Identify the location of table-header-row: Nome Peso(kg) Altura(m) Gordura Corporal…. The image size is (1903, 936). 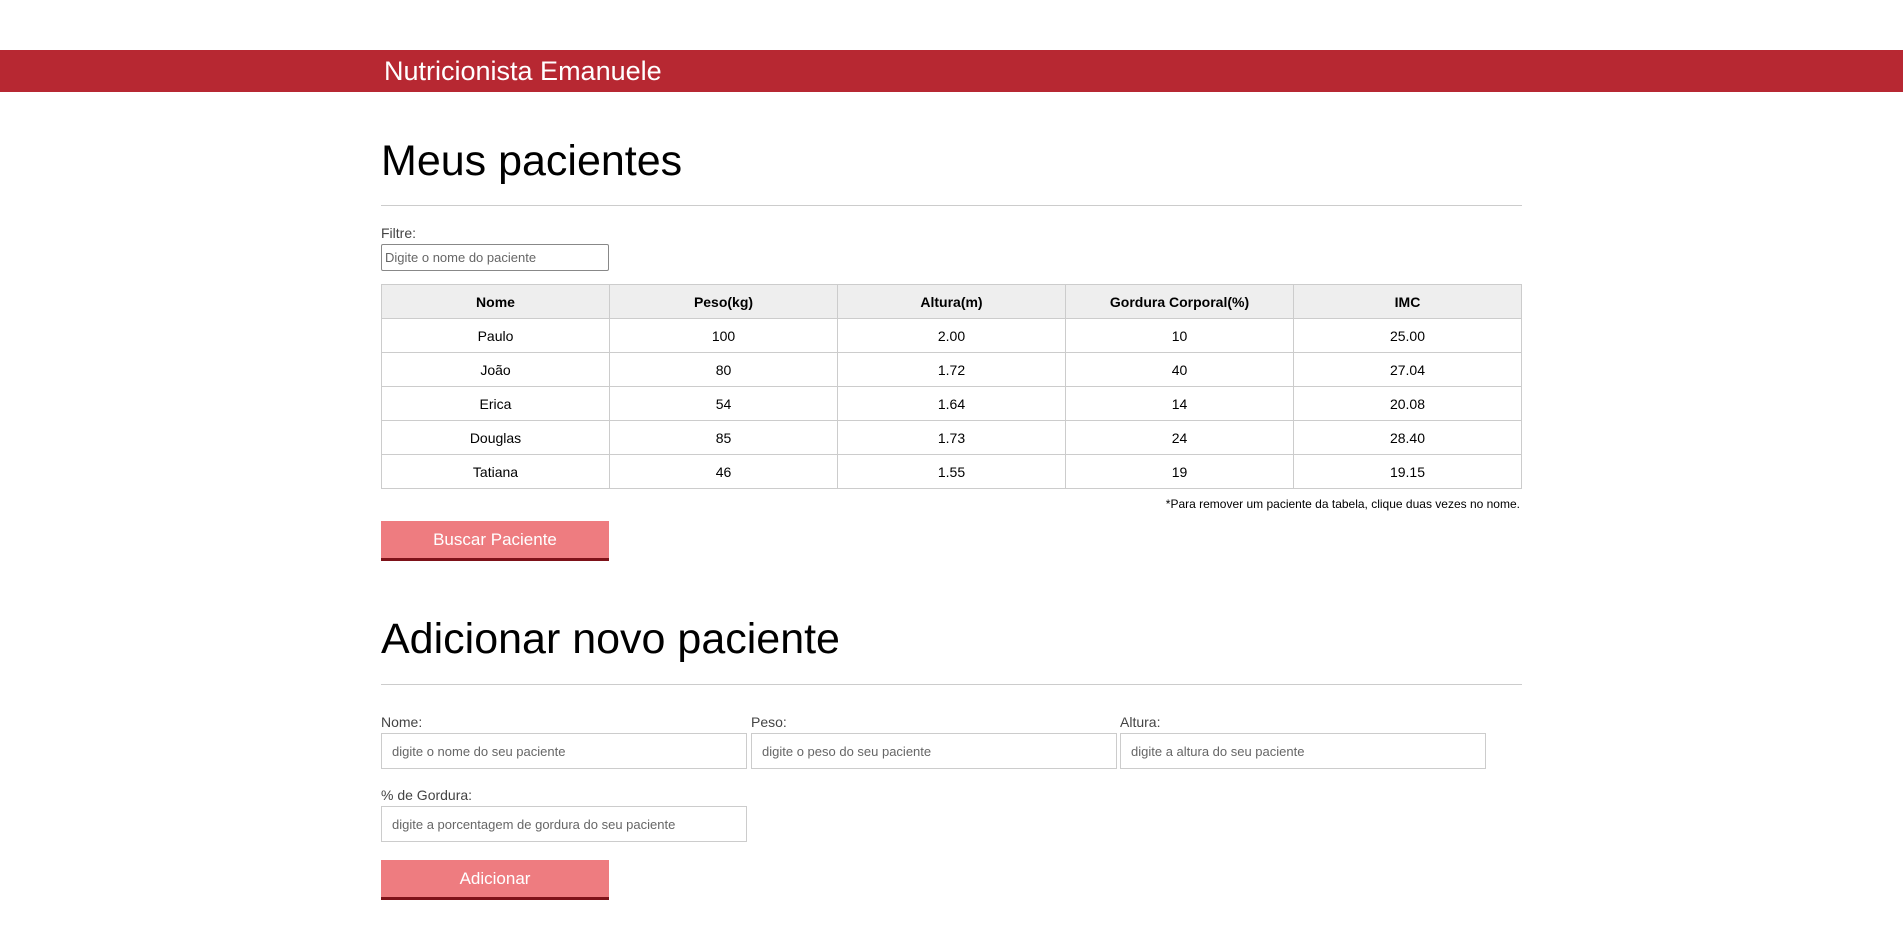
(951, 301).